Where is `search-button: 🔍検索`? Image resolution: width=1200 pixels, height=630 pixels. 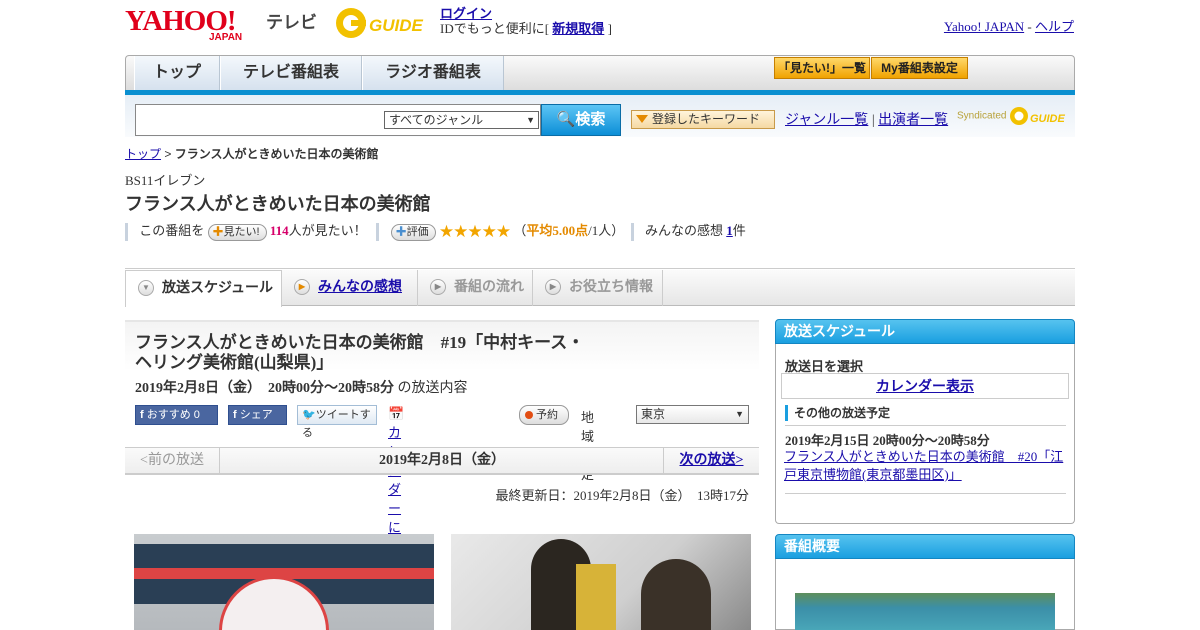 search-button: 🔍検索 is located at coordinates (581, 120).